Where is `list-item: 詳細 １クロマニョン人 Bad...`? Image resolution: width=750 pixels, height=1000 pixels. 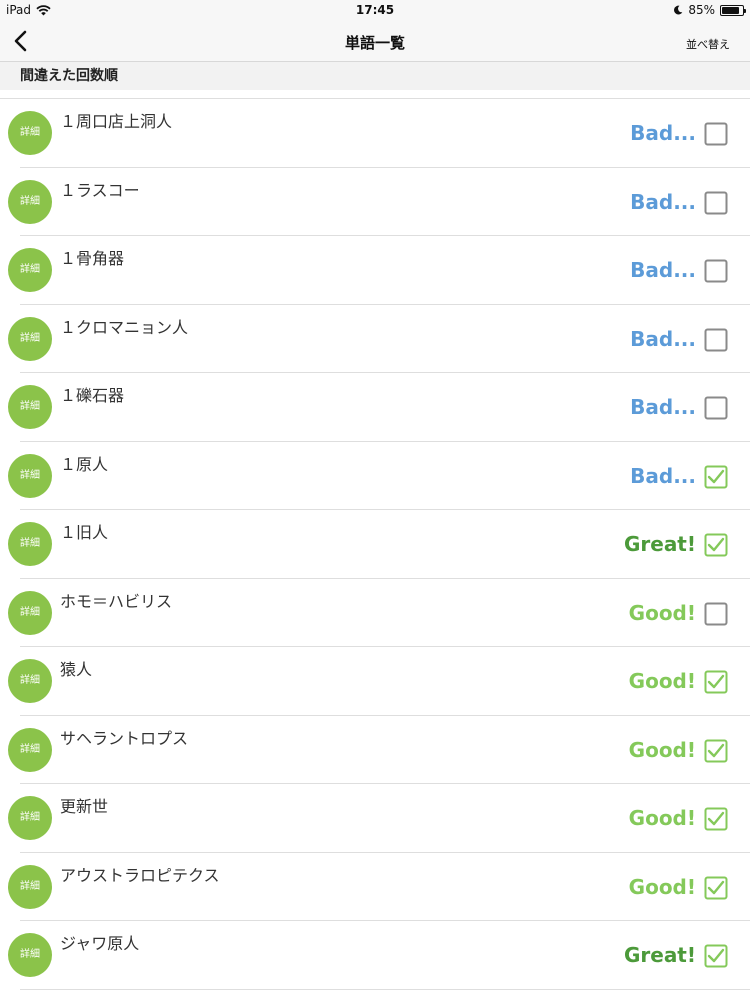
list-item: 詳細 １クロマニョン人 Bad... is located at coordinates (375, 339).